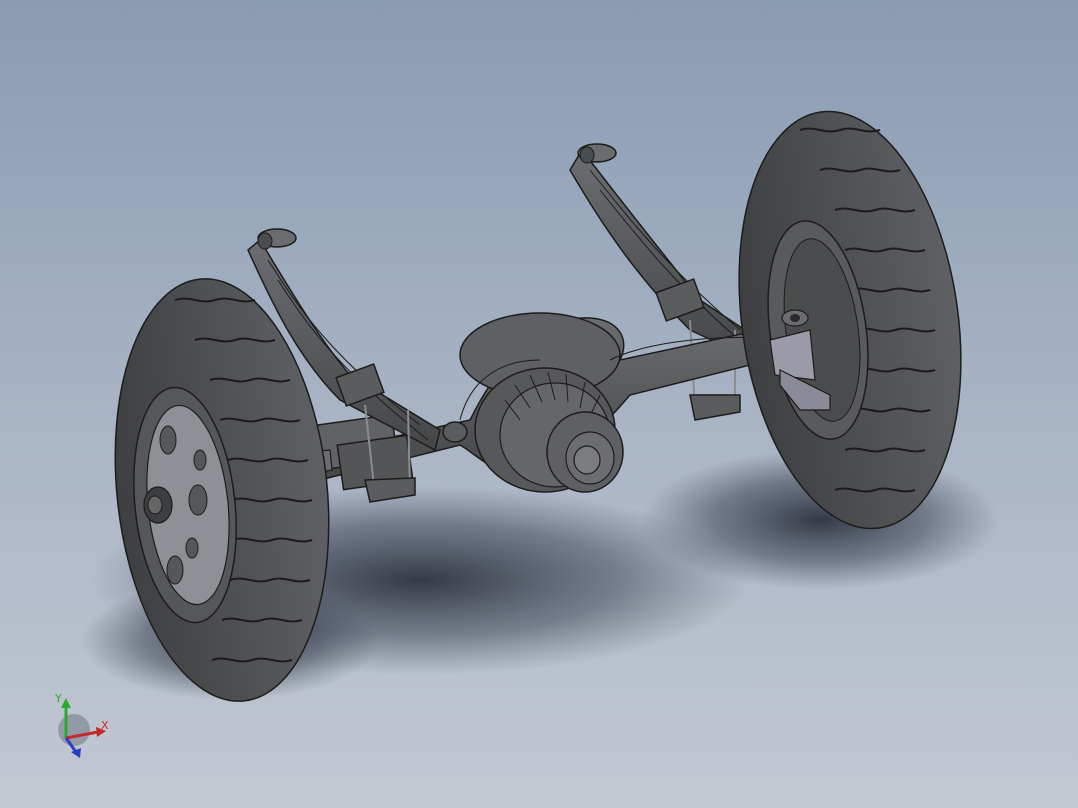 The image size is (1078, 808). Describe the element at coordinates (58, 698) in the screenshot. I see `y-axis-label: Y` at that location.